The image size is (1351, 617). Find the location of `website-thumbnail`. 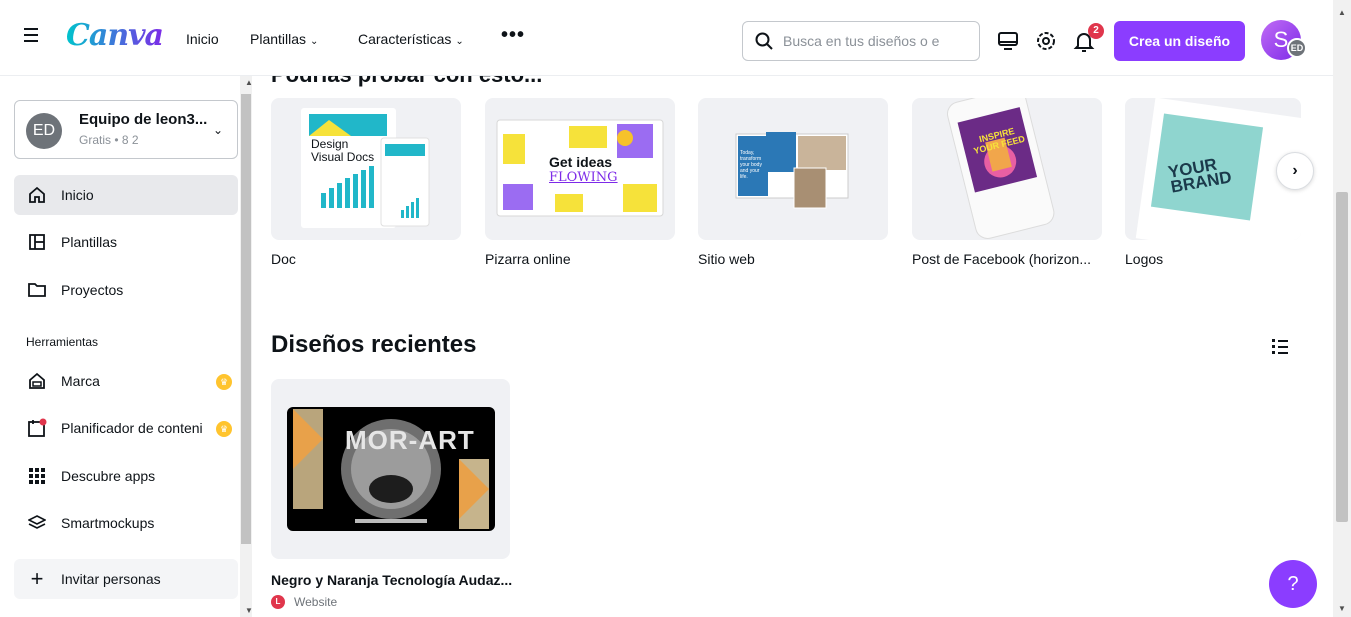

website-thumbnail is located at coordinates (792, 170).